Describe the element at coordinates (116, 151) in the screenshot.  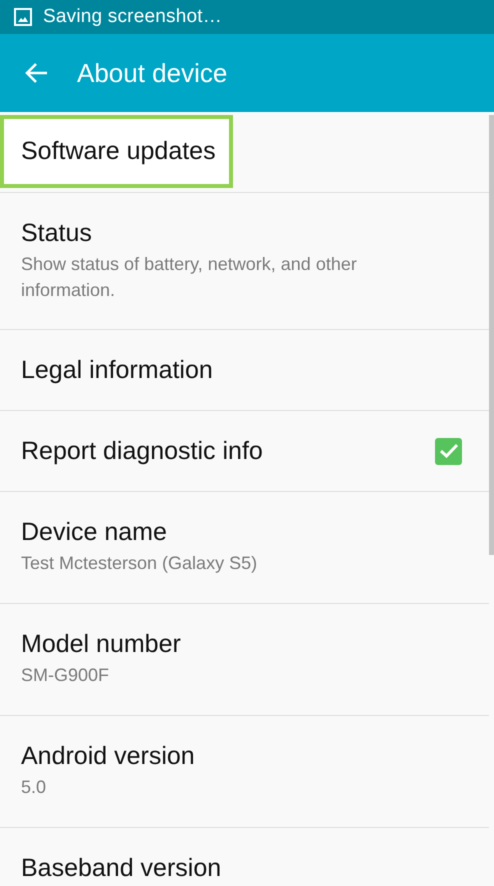
I see `highlighted-title: Software updates` at that location.